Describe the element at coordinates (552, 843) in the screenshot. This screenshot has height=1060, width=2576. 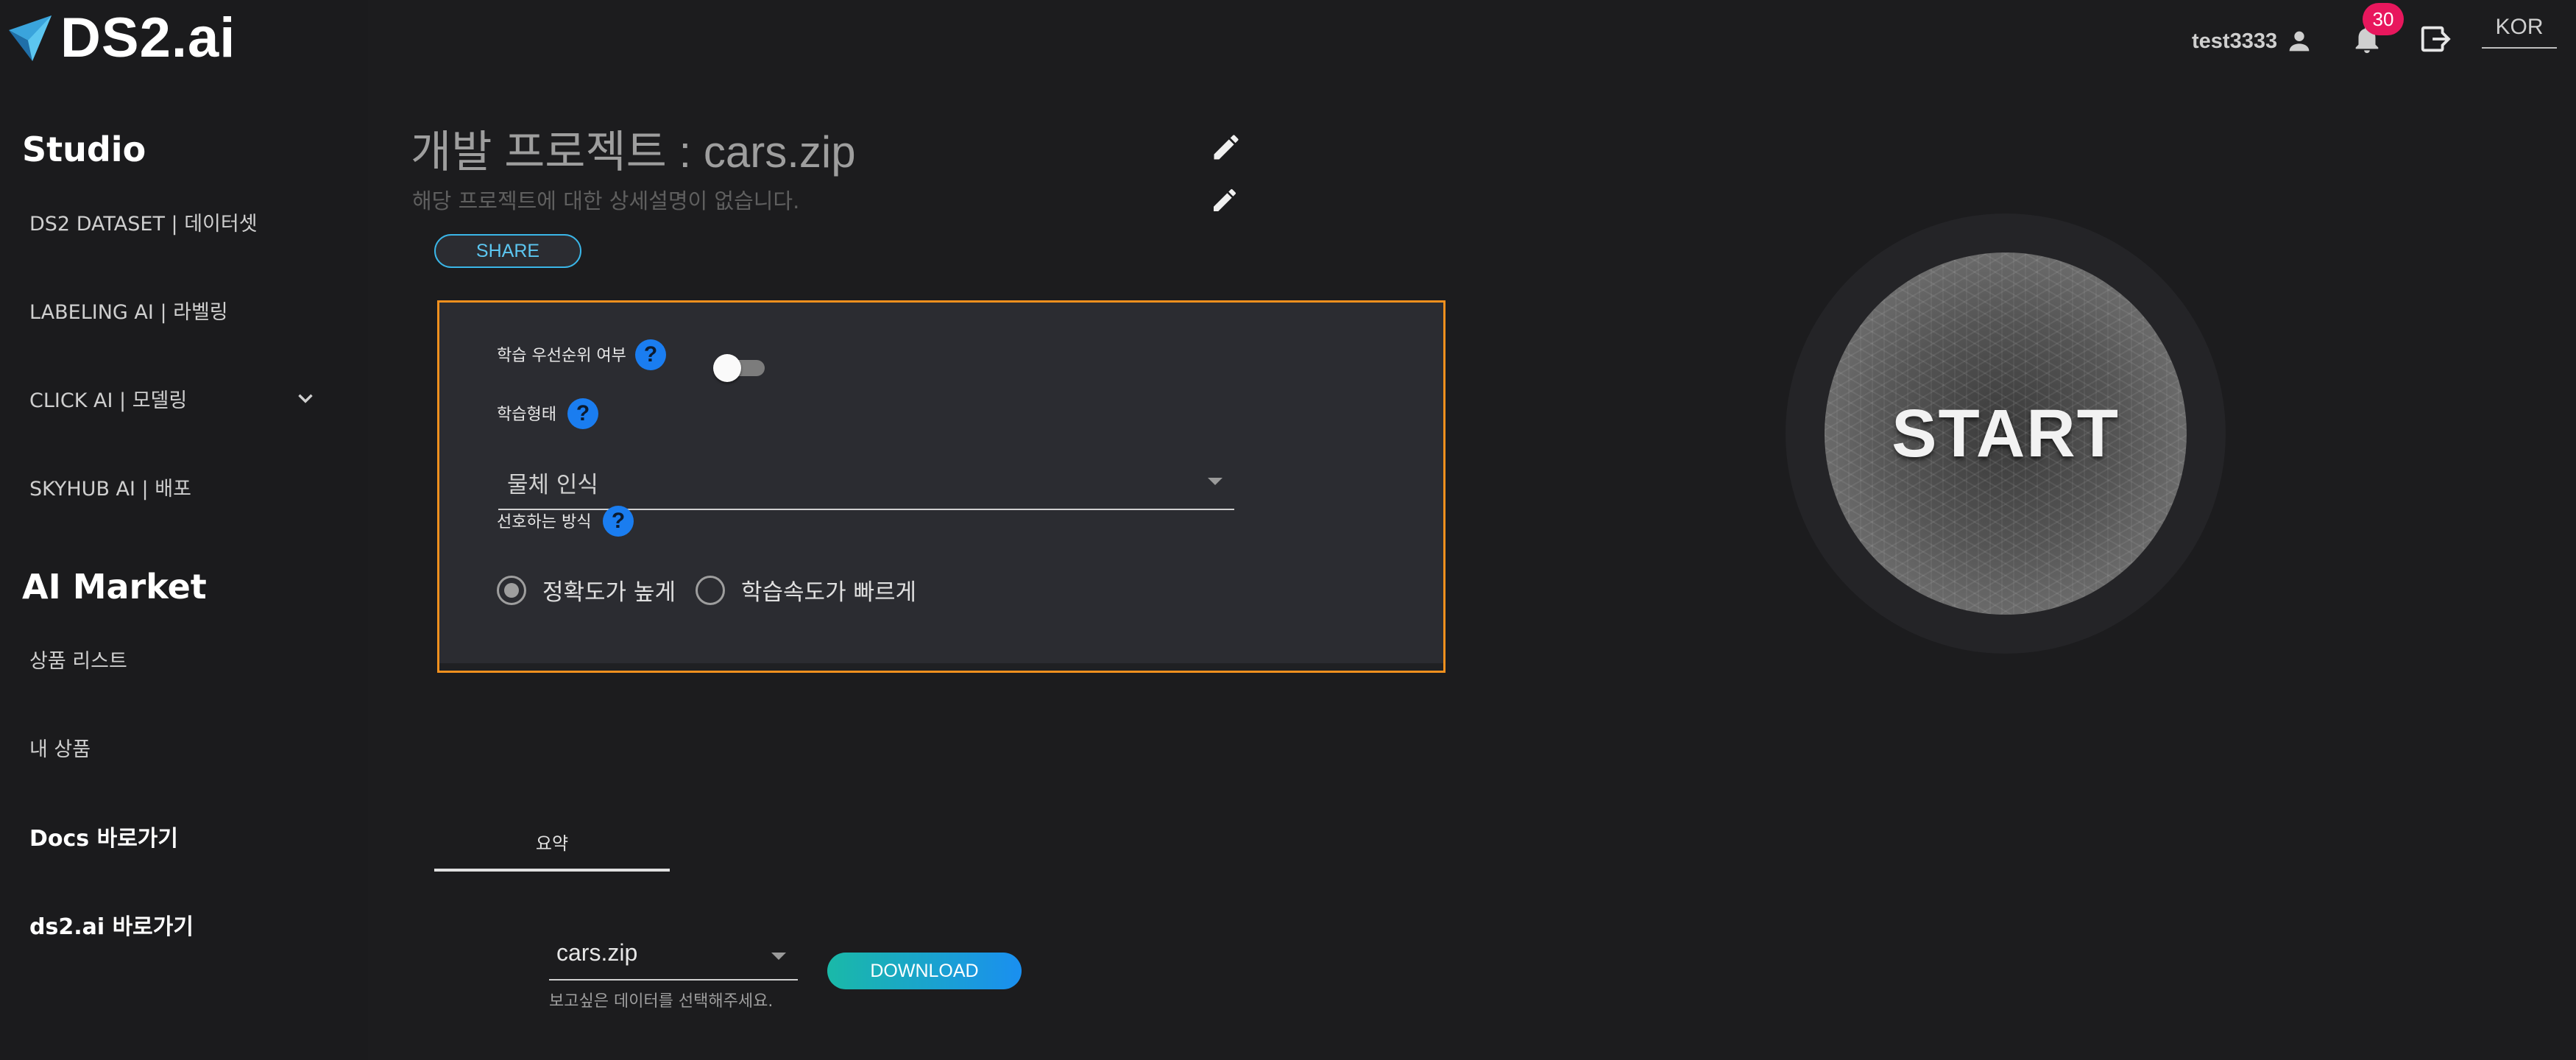
I see `tab-summary-label: 요약` at that location.